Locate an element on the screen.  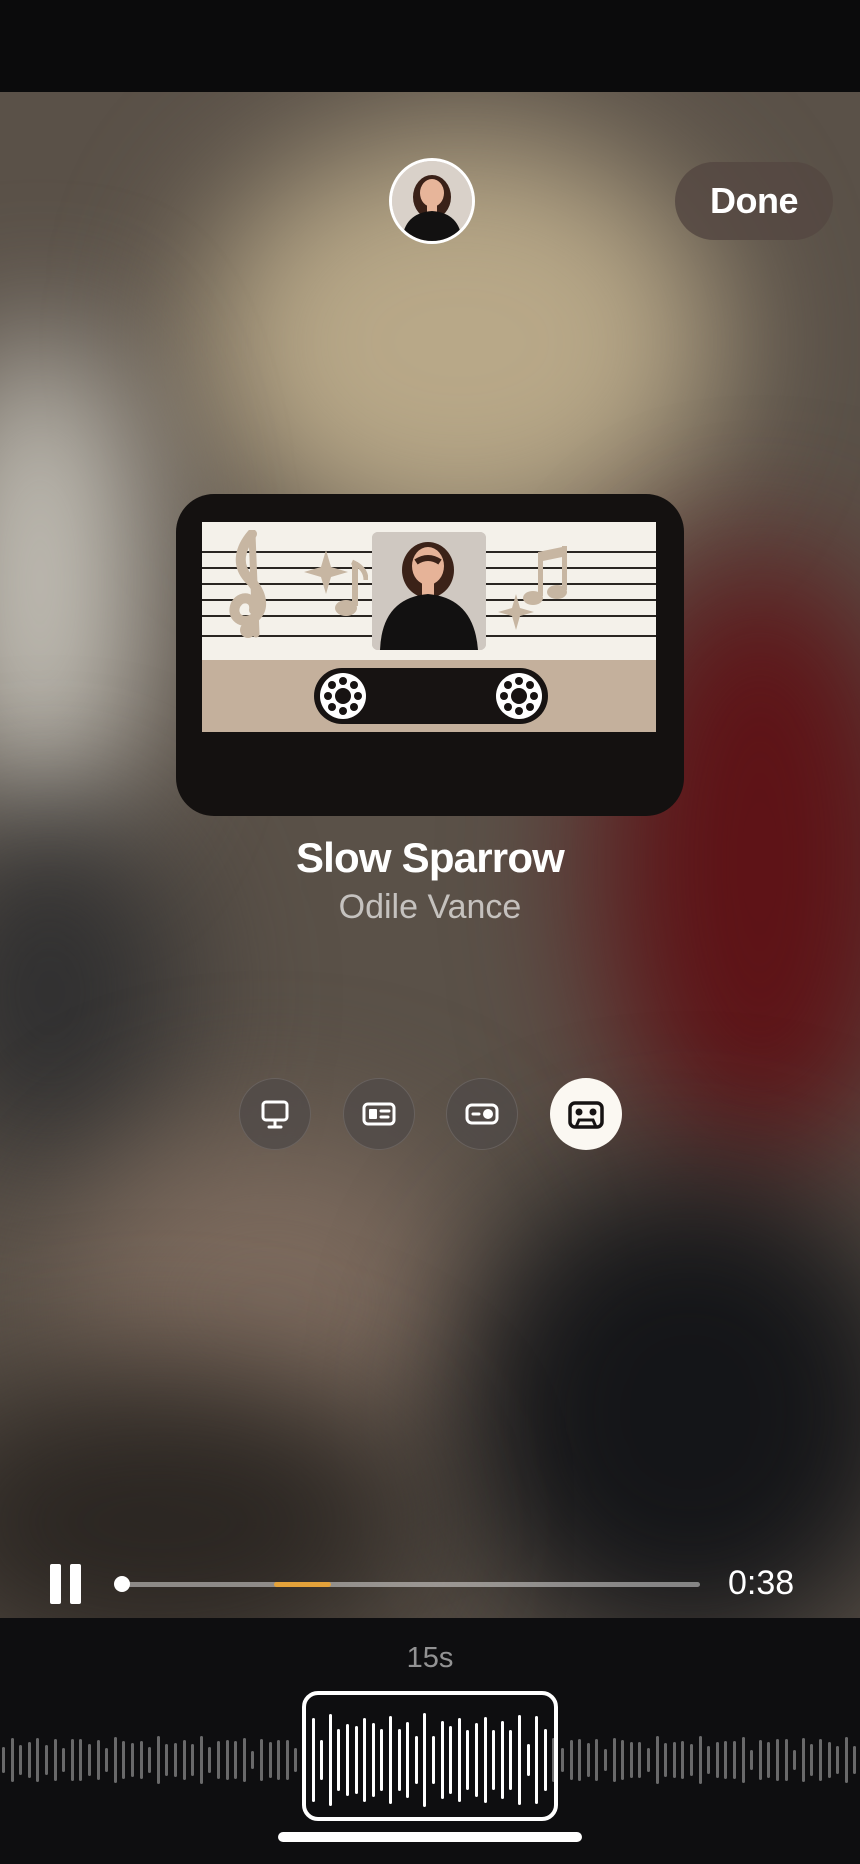
cassette-label is located at coordinates (429, 627).